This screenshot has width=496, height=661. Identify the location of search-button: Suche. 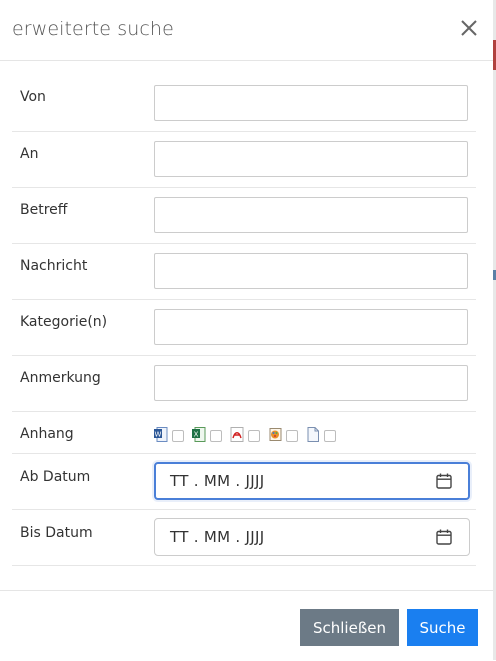
(442, 627).